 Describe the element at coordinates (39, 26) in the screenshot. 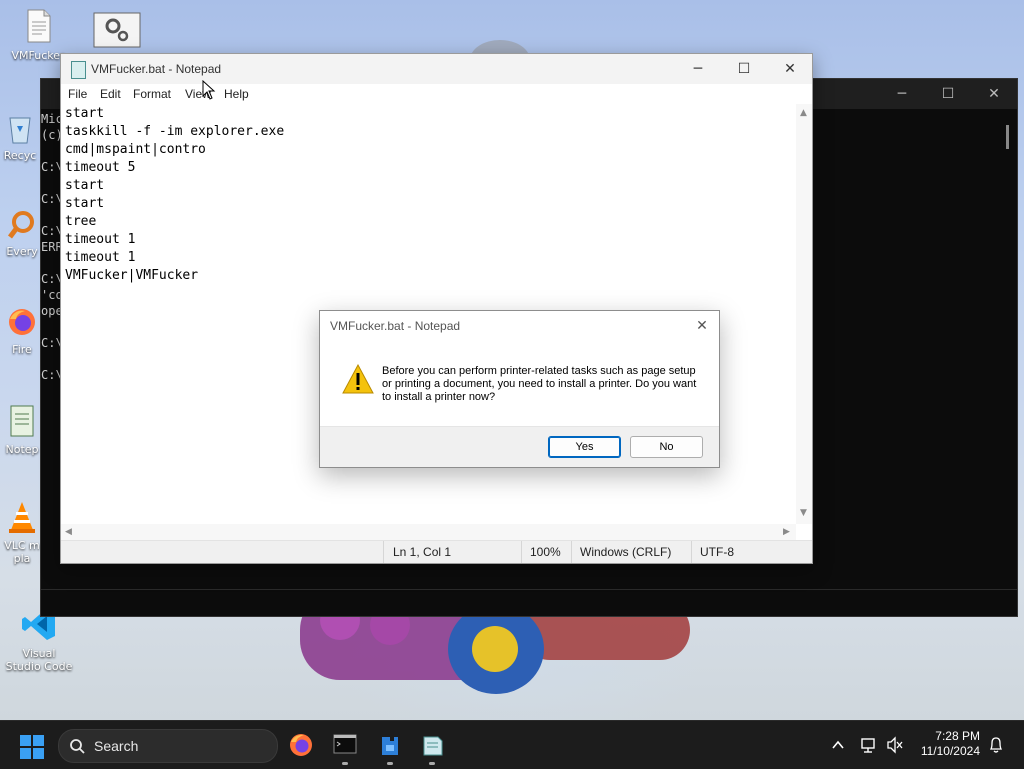

I see `text-file-icon` at that location.